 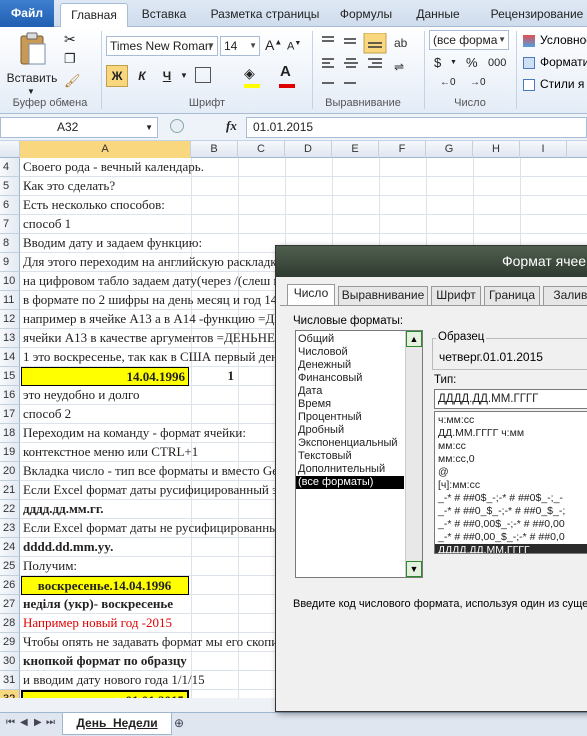 What do you see at coordinates (10, 167) in the screenshot?
I see `row-header: 4` at bounding box center [10, 167].